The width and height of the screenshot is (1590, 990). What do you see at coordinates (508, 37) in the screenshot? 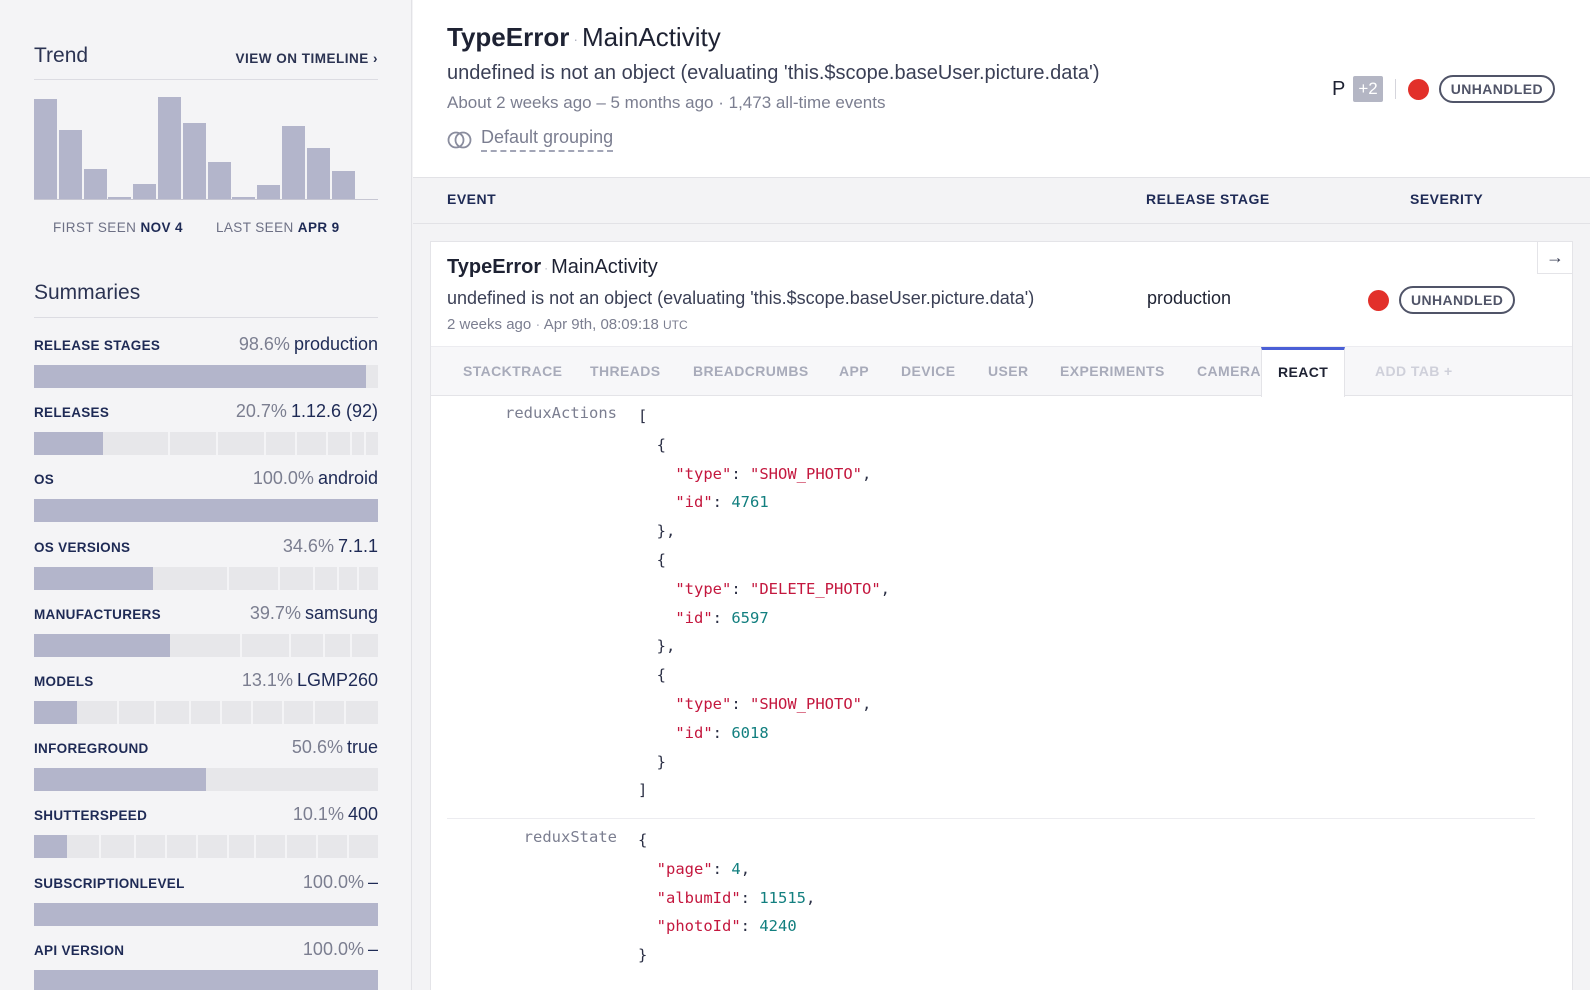
I see `error-class: TypeError` at bounding box center [508, 37].